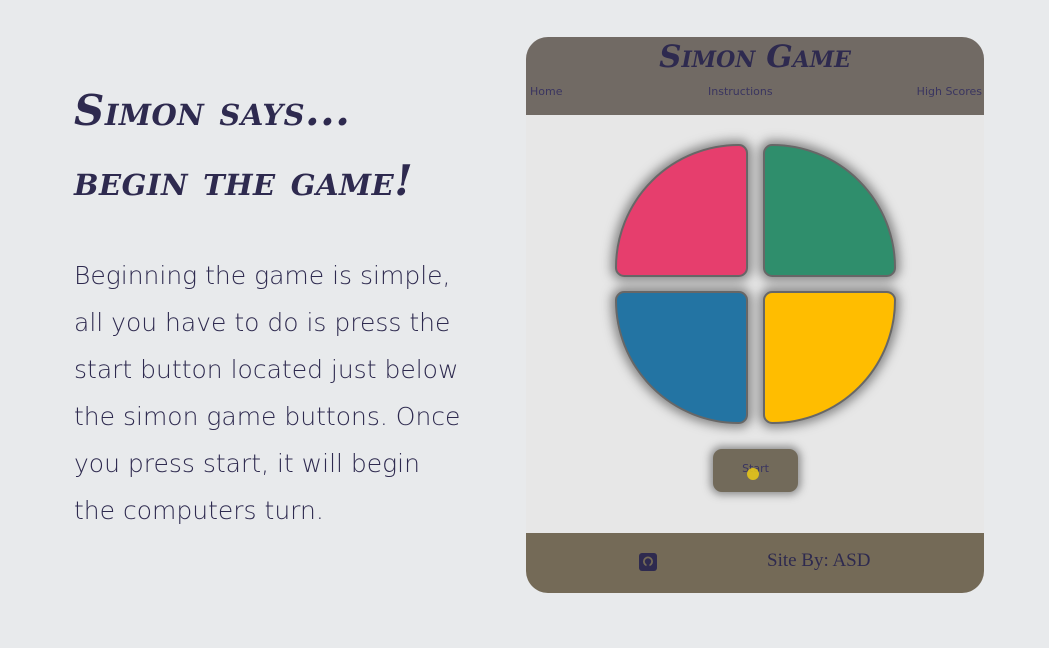 The width and height of the screenshot is (1049, 648). Describe the element at coordinates (274, 146) in the screenshot. I see `info-heading: Simon says... begin the game!` at that location.